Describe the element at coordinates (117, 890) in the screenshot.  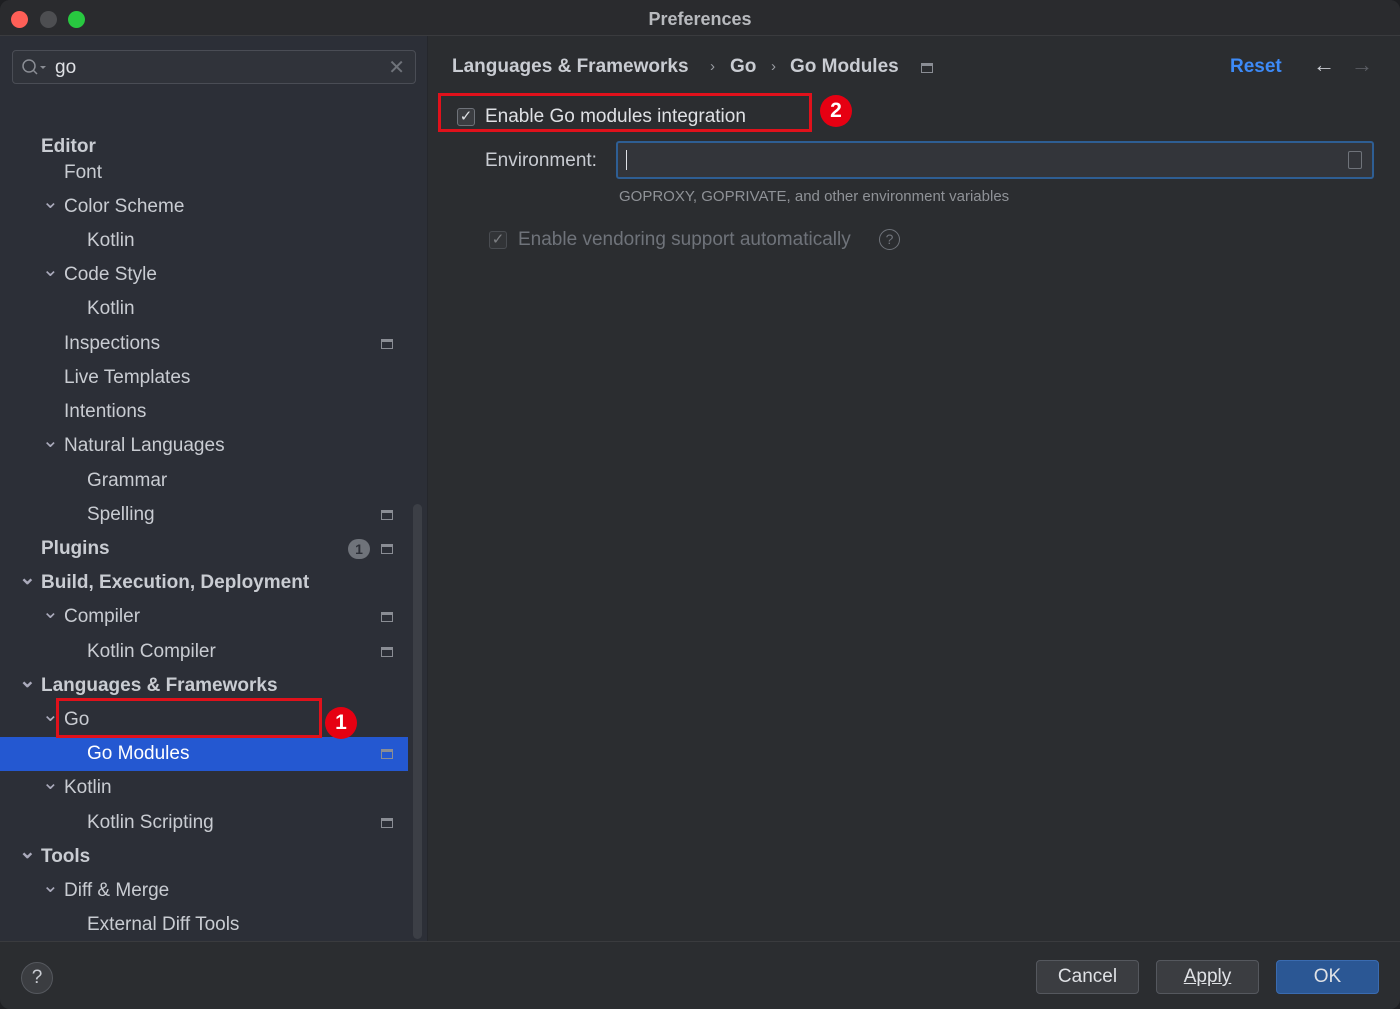
I see `tree-item-label: Diff & Merge` at that location.